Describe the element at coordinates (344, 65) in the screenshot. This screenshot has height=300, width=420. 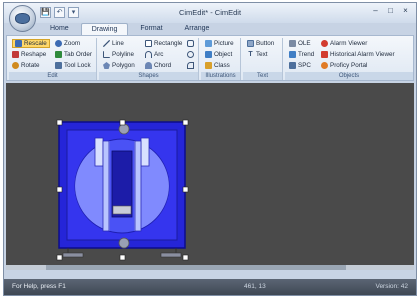
I see `proficy-portal-button: Proficy Portal` at that location.